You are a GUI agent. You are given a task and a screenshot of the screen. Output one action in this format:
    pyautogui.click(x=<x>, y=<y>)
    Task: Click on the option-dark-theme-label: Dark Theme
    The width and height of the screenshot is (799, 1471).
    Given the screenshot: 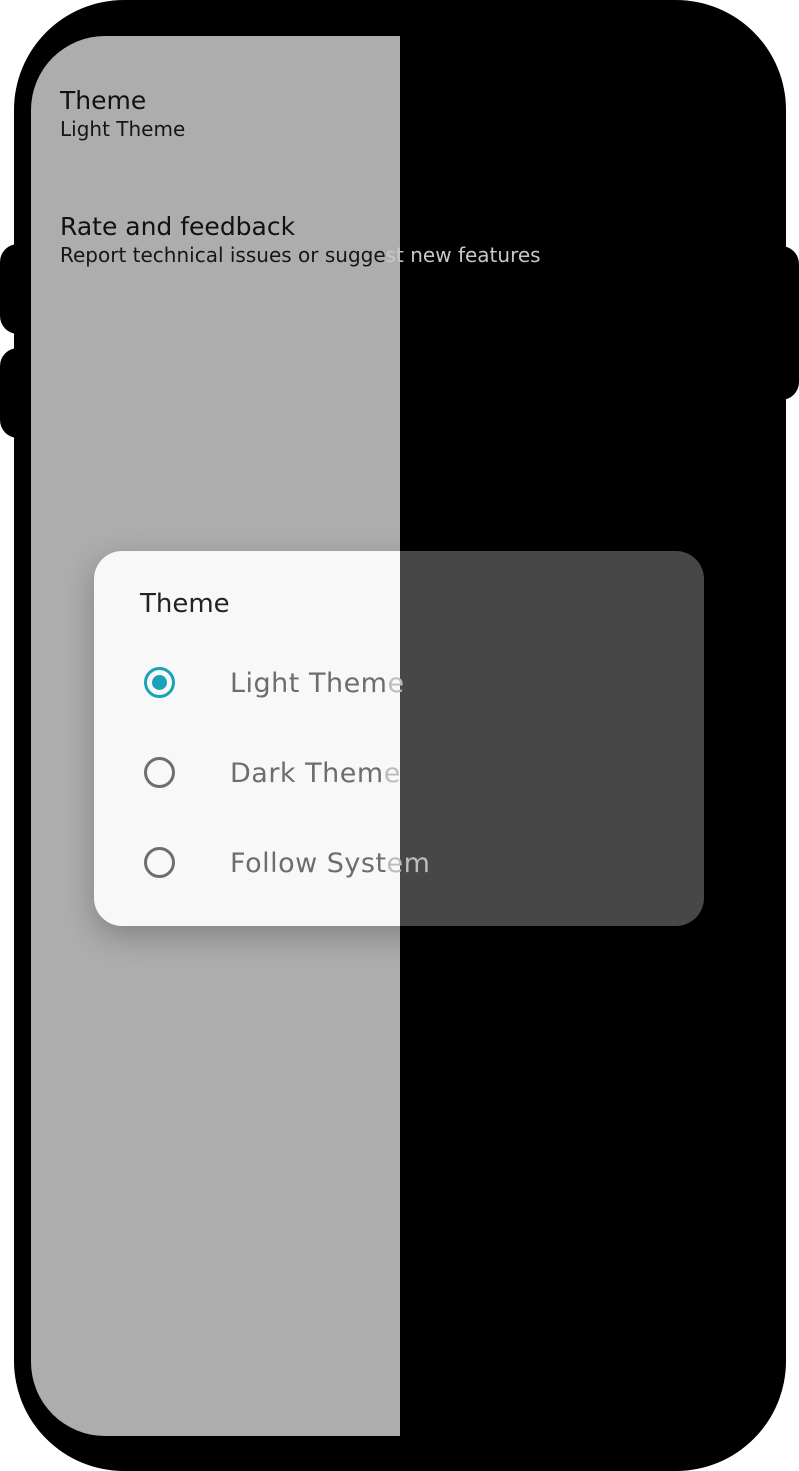 What is the action you would take?
    pyautogui.click(x=315, y=773)
    